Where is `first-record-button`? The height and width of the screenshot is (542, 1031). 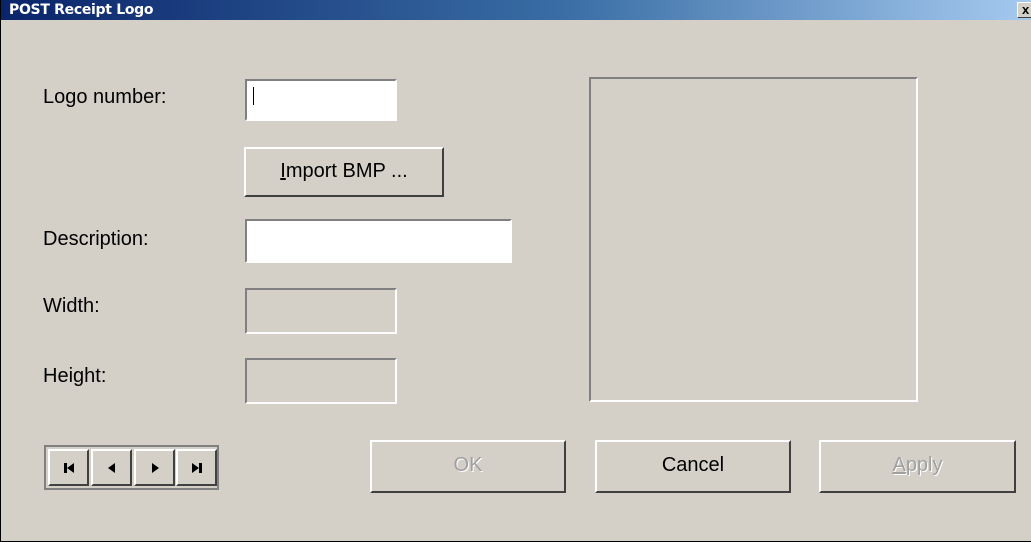 first-record-button is located at coordinates (68, 467).